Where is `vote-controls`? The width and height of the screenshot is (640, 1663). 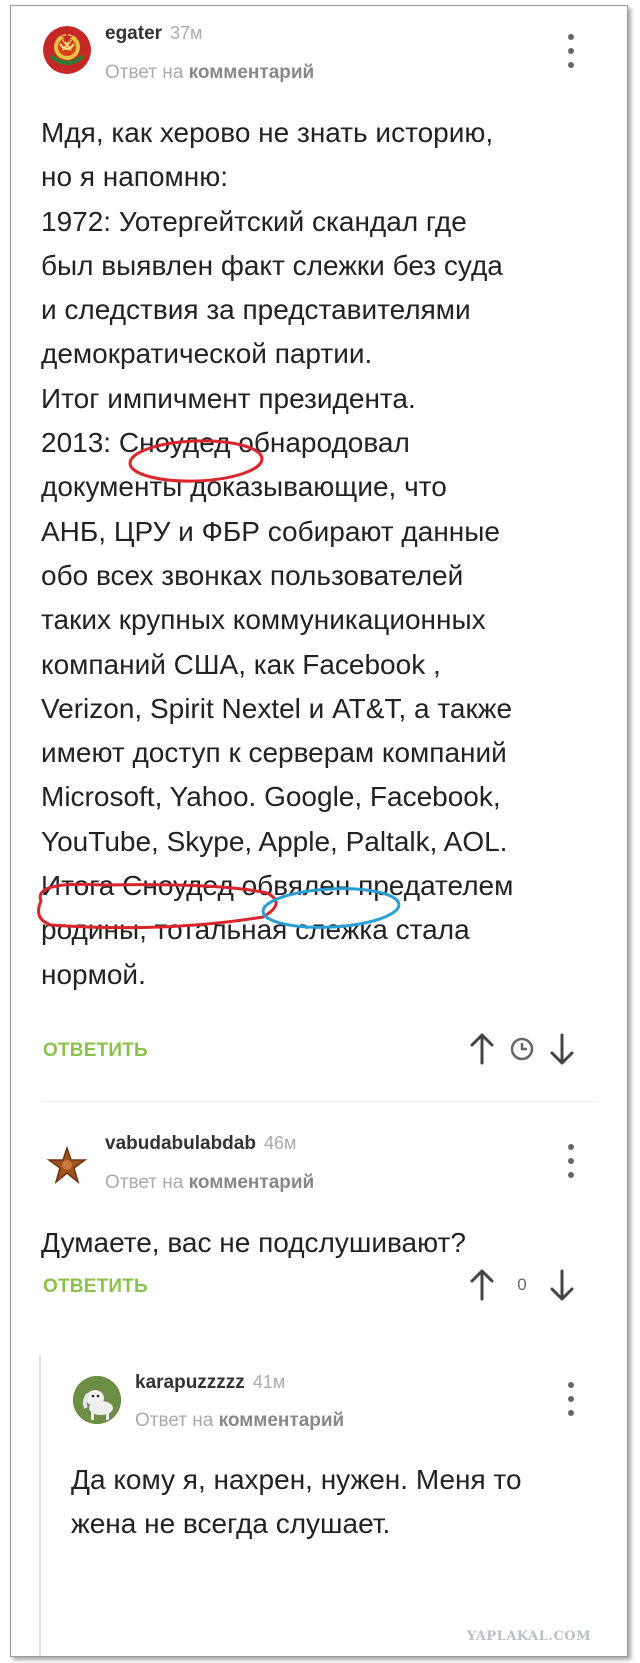 vote-controls is located at coordinates (522, 1049).